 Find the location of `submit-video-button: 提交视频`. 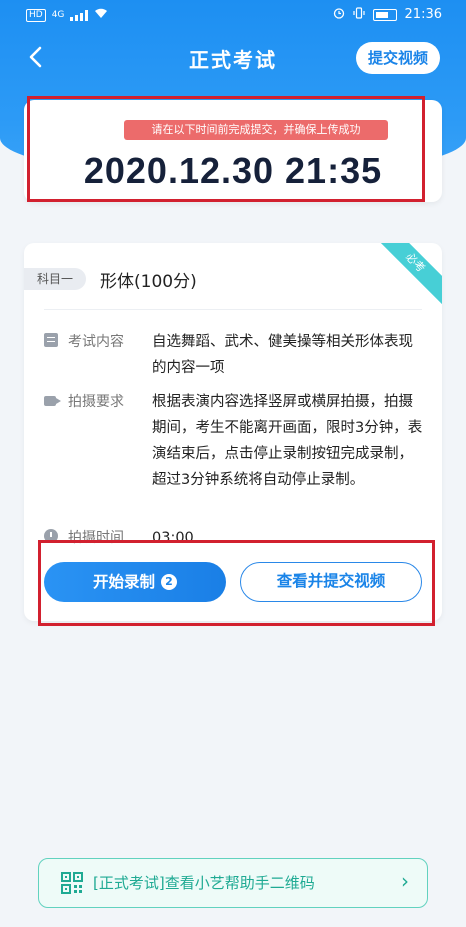

submit-video-button: 提交视频 is located at coordinates (397, 58).